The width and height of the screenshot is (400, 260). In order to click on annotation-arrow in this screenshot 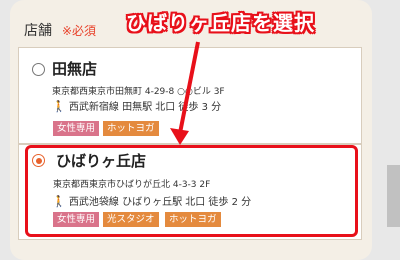, I will do `click(185, 93)`.